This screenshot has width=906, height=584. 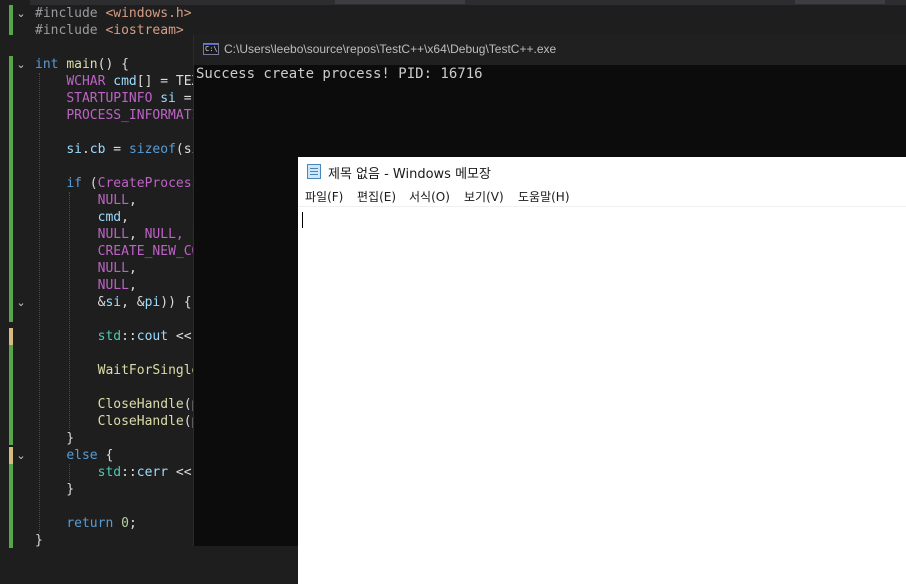 What do you see at coordinates (117, 455) in the screenshot?
I see `code-line: else {` at bounding box center [117, 455].